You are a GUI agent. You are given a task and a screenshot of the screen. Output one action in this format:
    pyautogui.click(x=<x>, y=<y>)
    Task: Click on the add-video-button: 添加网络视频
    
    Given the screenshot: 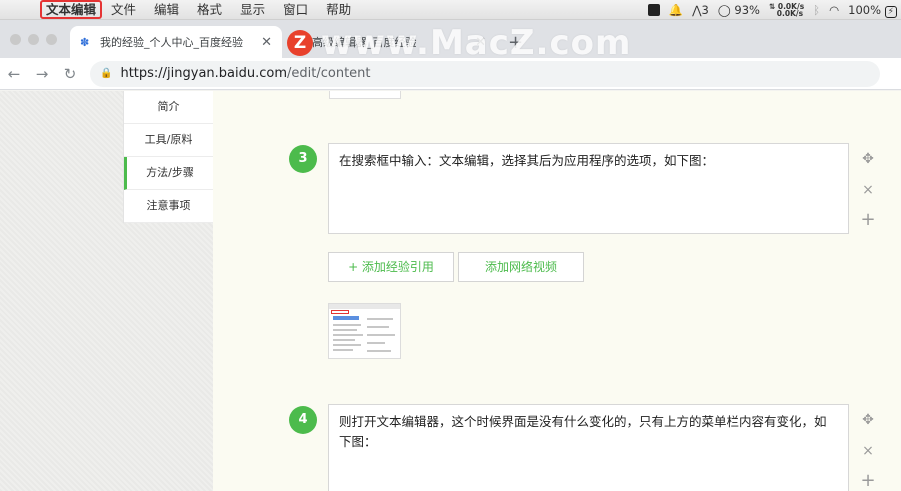 What is the action you would take?
    pyautogui.click(x=521, y=267)
    